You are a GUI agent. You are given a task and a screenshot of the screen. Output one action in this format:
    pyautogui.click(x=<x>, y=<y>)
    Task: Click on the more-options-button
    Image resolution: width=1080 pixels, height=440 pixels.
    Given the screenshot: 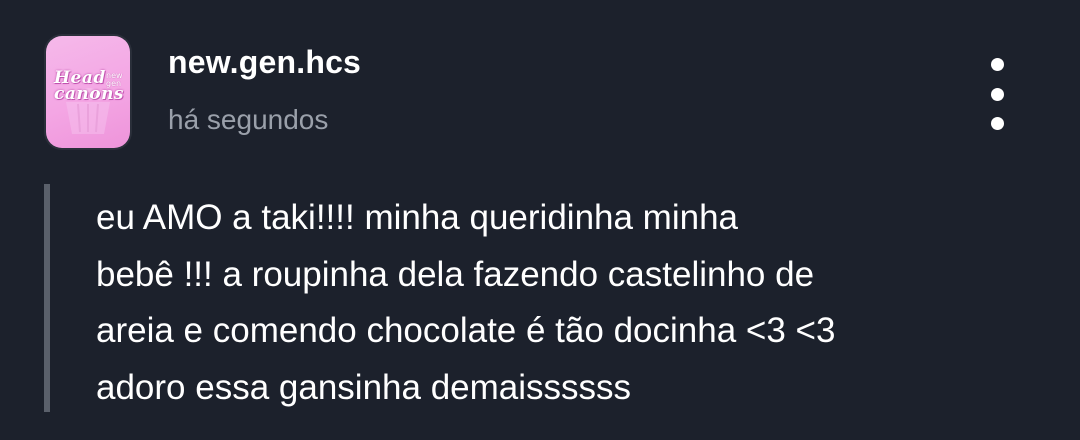 What is the action you would take?
    pyautogui.click(x=997, y=94)
    